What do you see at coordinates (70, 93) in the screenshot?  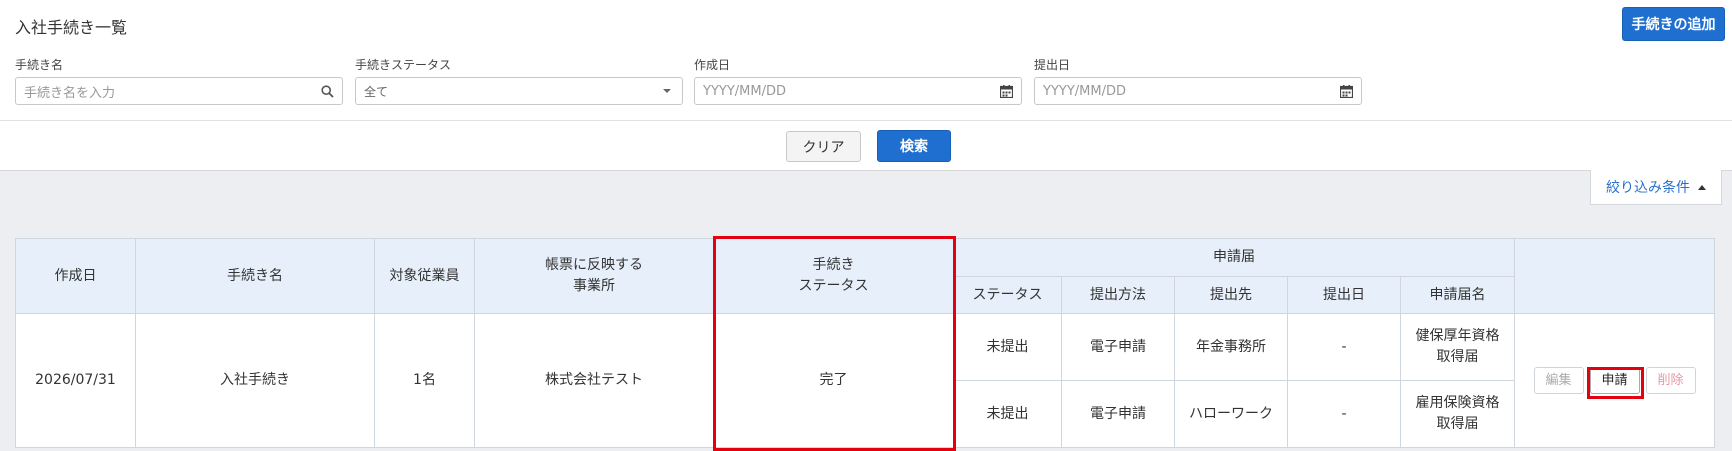 I see `procedure-name-placeholder: 手続き名を入力` at bounding box center [70, 93].